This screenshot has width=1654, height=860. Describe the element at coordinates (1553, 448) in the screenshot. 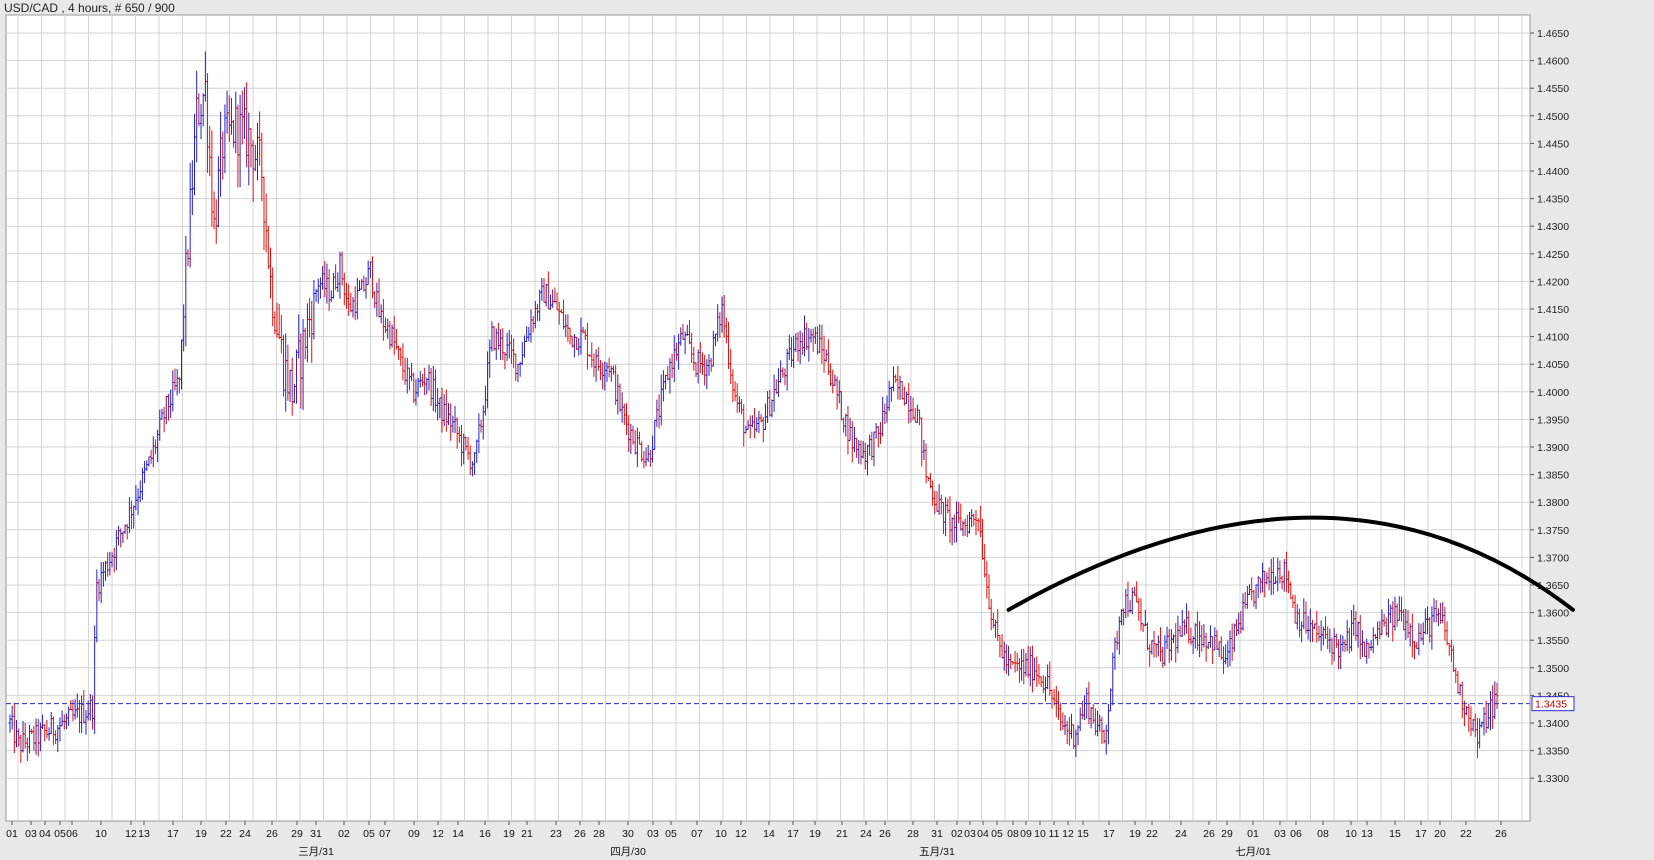

I see `price-tick-label: 1.3900` at that location.